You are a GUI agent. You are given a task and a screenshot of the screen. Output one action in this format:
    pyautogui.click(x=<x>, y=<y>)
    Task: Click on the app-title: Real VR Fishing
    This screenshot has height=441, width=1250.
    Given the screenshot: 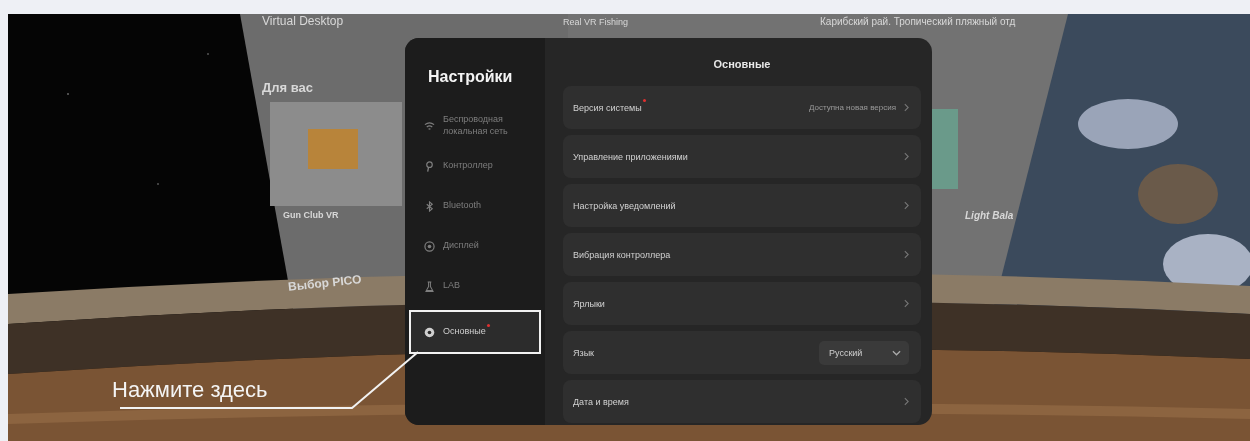 What is the action you would take?
    pyautogui.click(x=596, y=22)
    